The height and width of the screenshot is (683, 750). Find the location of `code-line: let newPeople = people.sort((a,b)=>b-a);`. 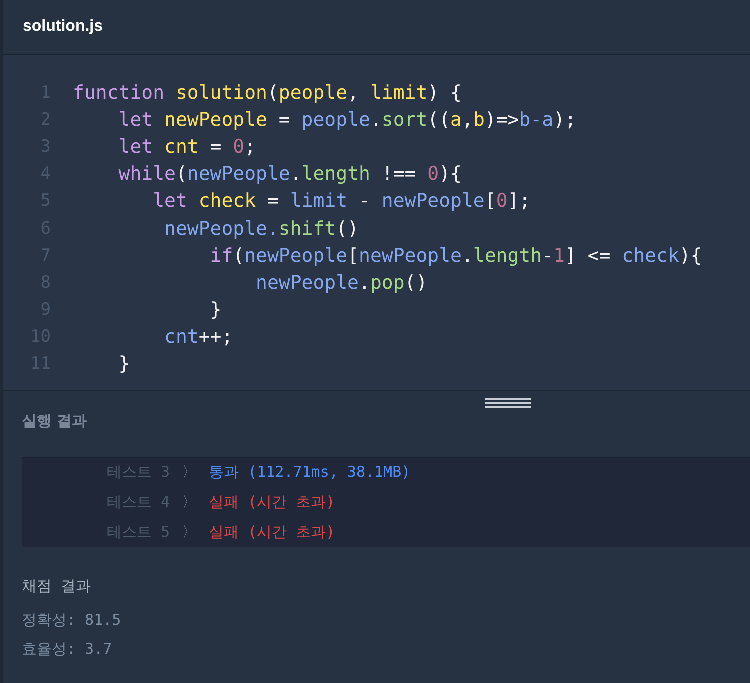

code-line: let newPeople = people.sort((a,b)=>b-a); is located at coordinates (347, 119).